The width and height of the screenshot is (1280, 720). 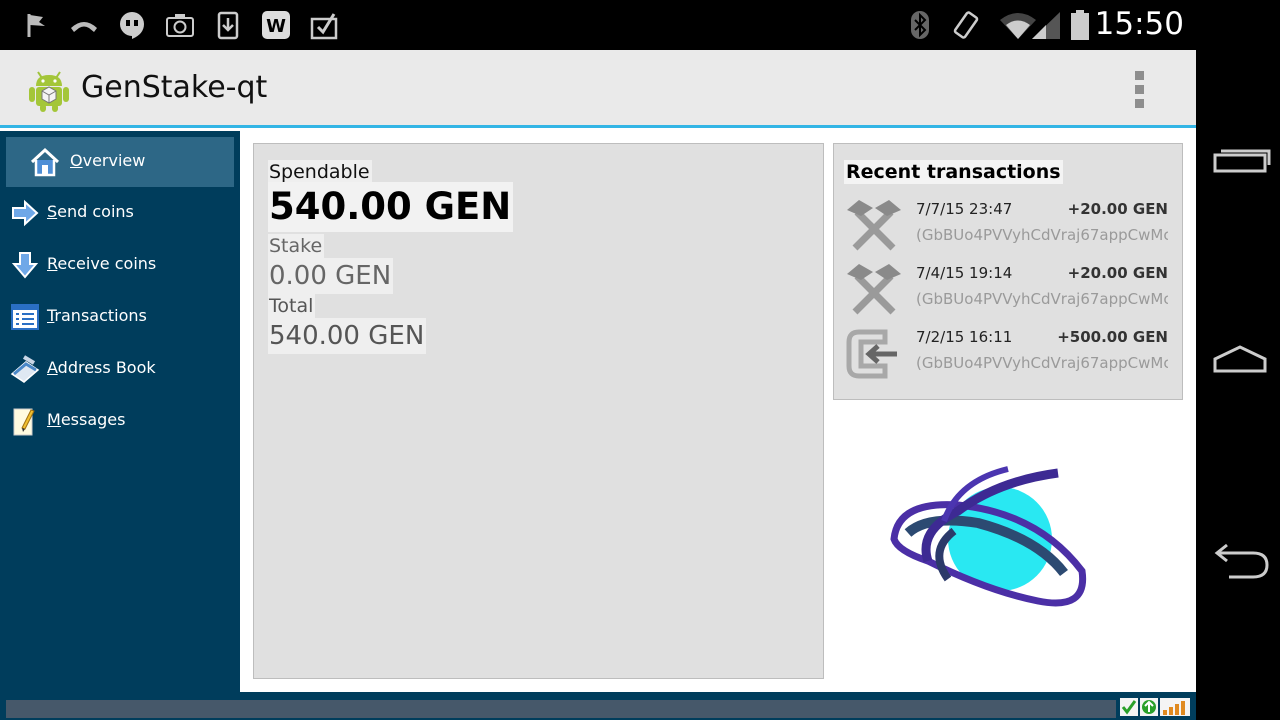 I want to click on home-nav-icon, so click(x=1240, y=359).